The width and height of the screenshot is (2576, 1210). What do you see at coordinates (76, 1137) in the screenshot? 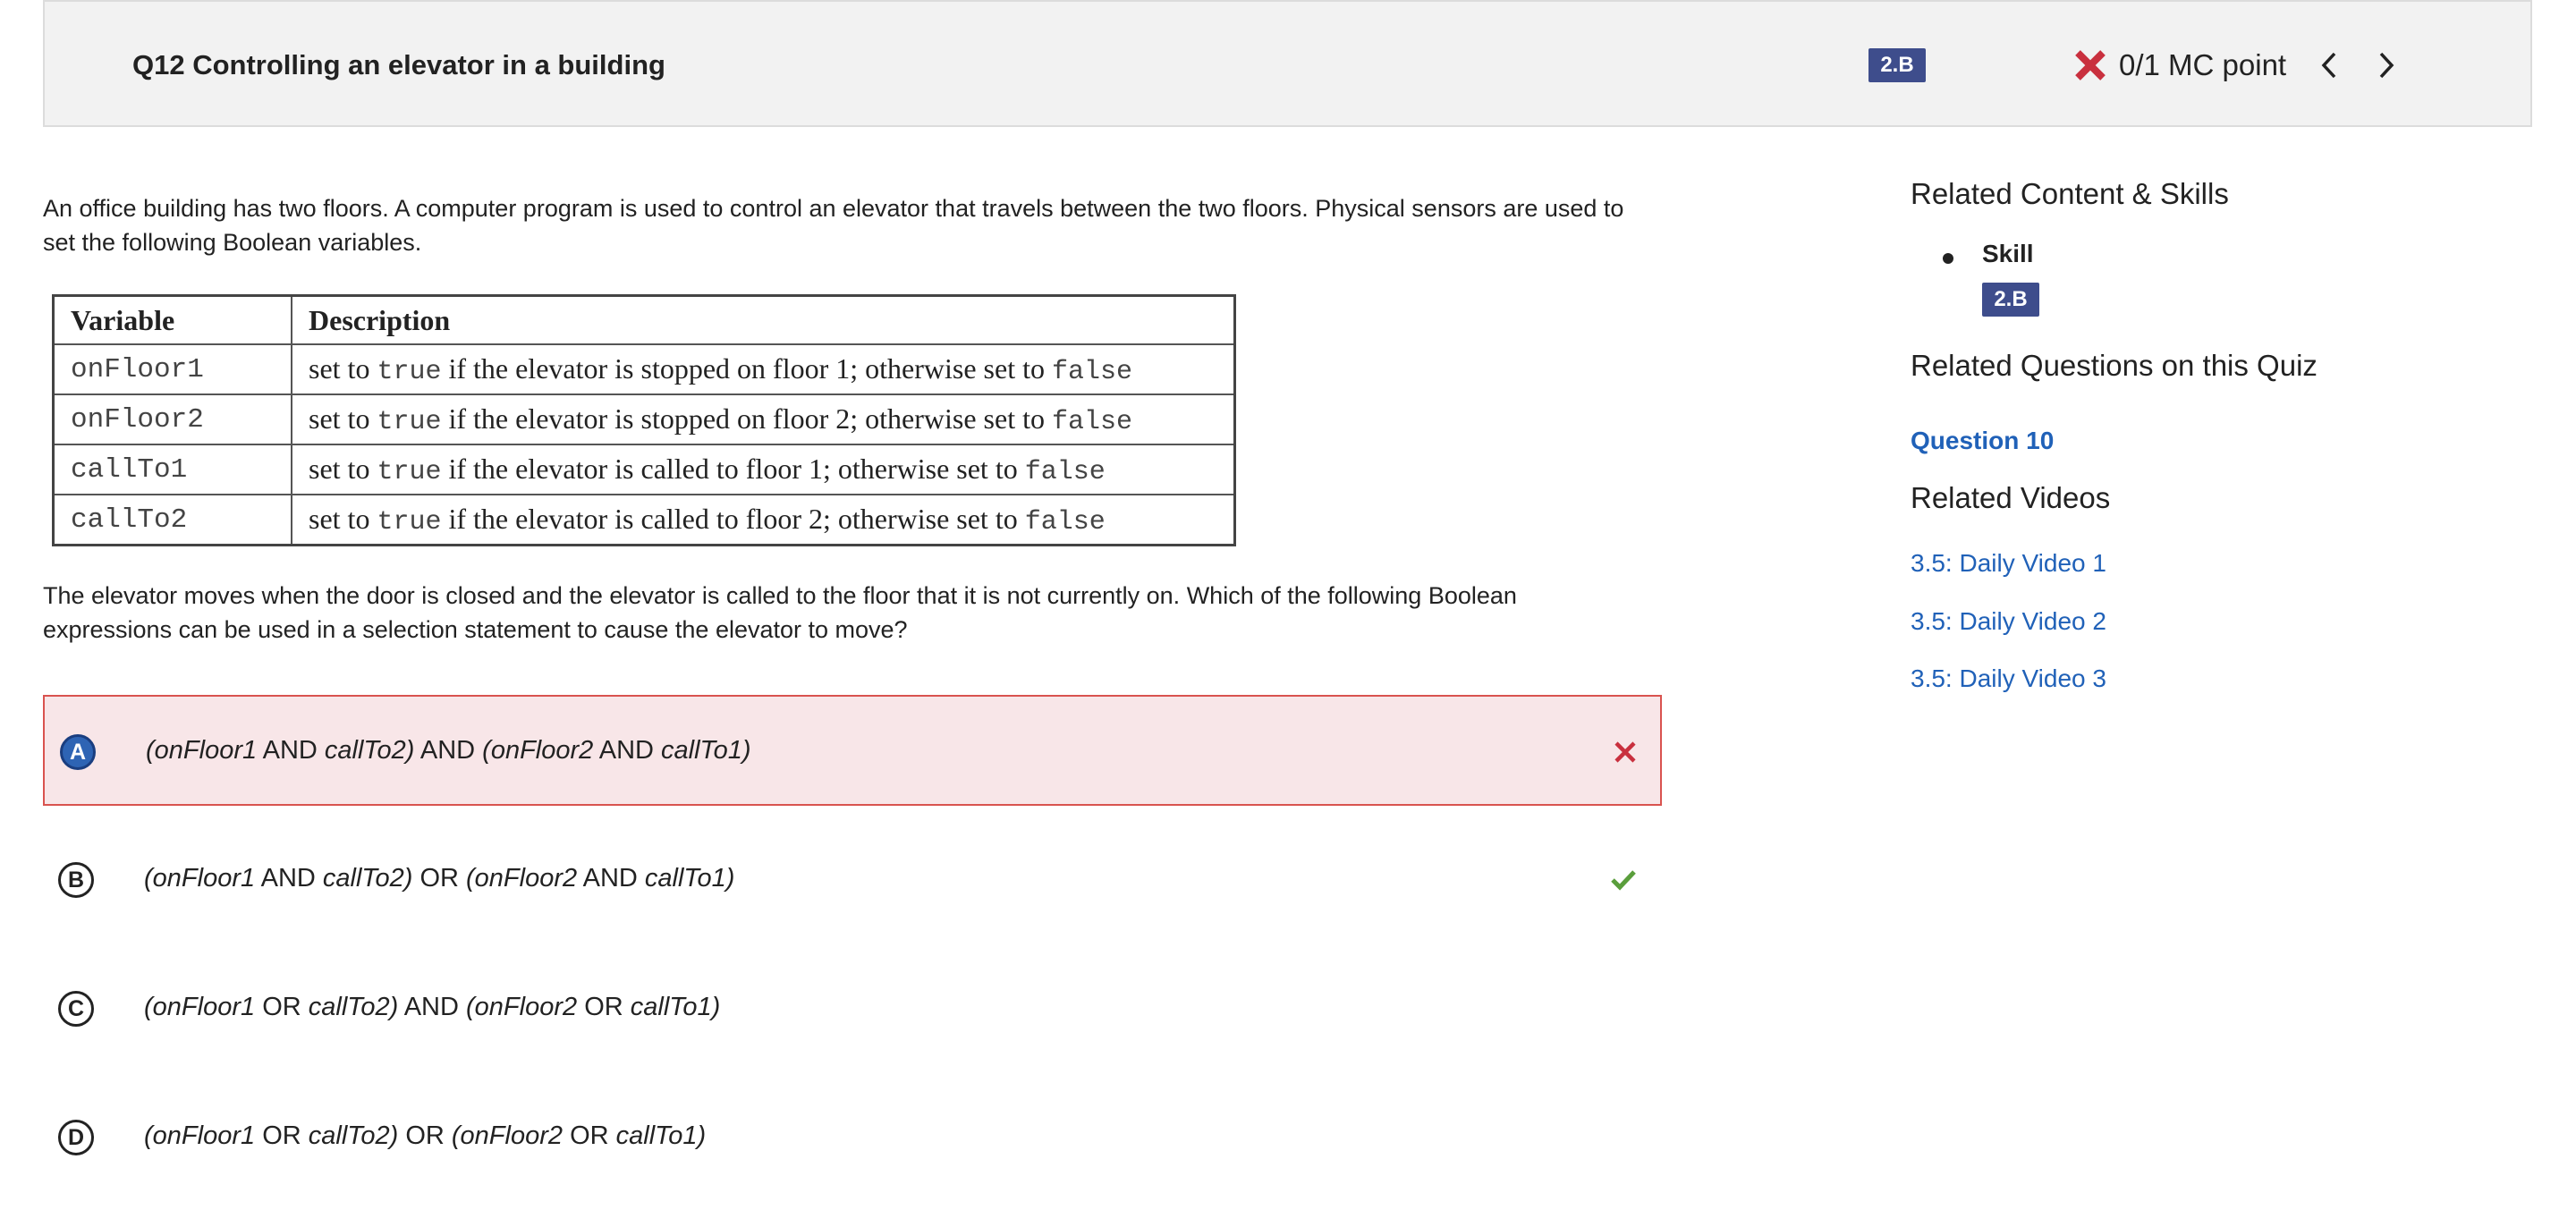
I see `choice-letter-d: D` at bounding box center [76, 1137].